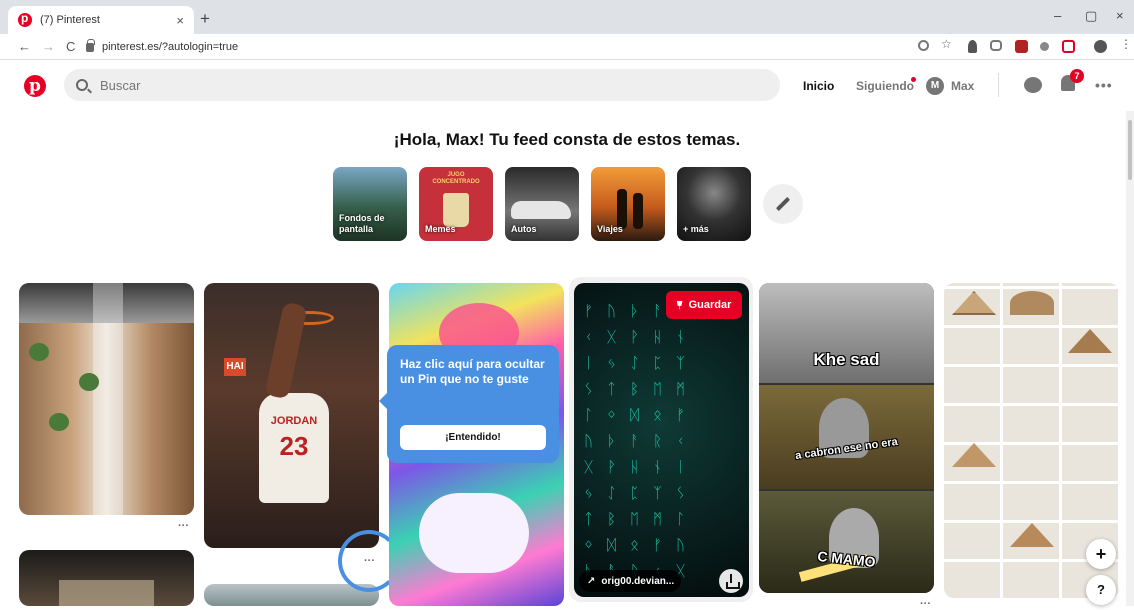  What do you see at coordinates (82, 85) in the screenshot?
I see `search-icon` at bounding box center [82, 85].